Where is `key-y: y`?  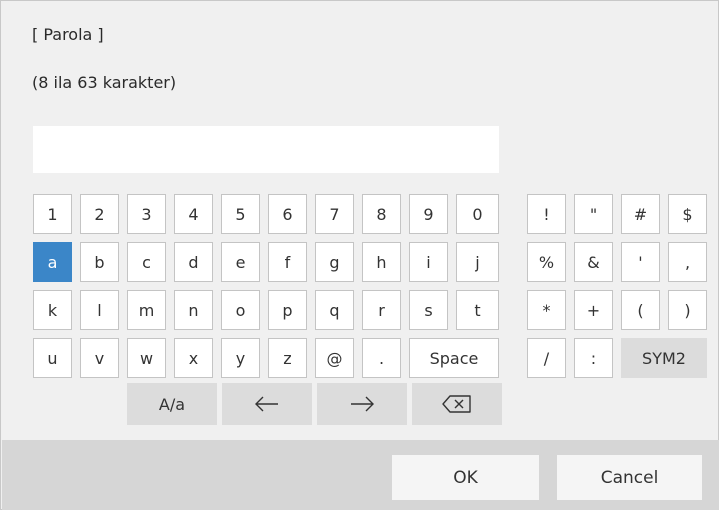
key-y: y is located at coordinates (240, 358).